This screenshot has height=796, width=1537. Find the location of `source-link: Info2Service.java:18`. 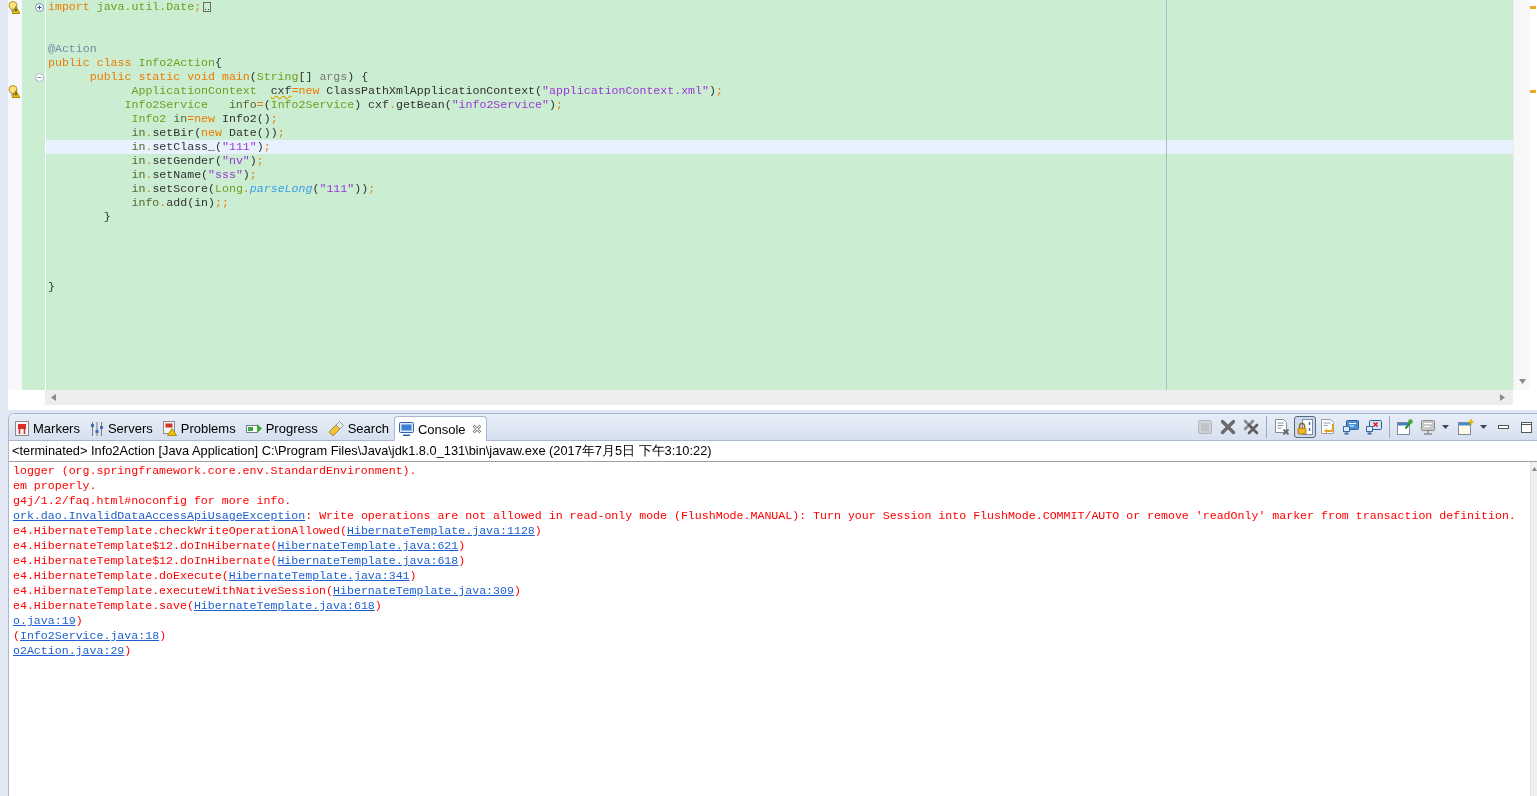

source-link: Info2Service.java:18 is located at coordinates (89, 635).